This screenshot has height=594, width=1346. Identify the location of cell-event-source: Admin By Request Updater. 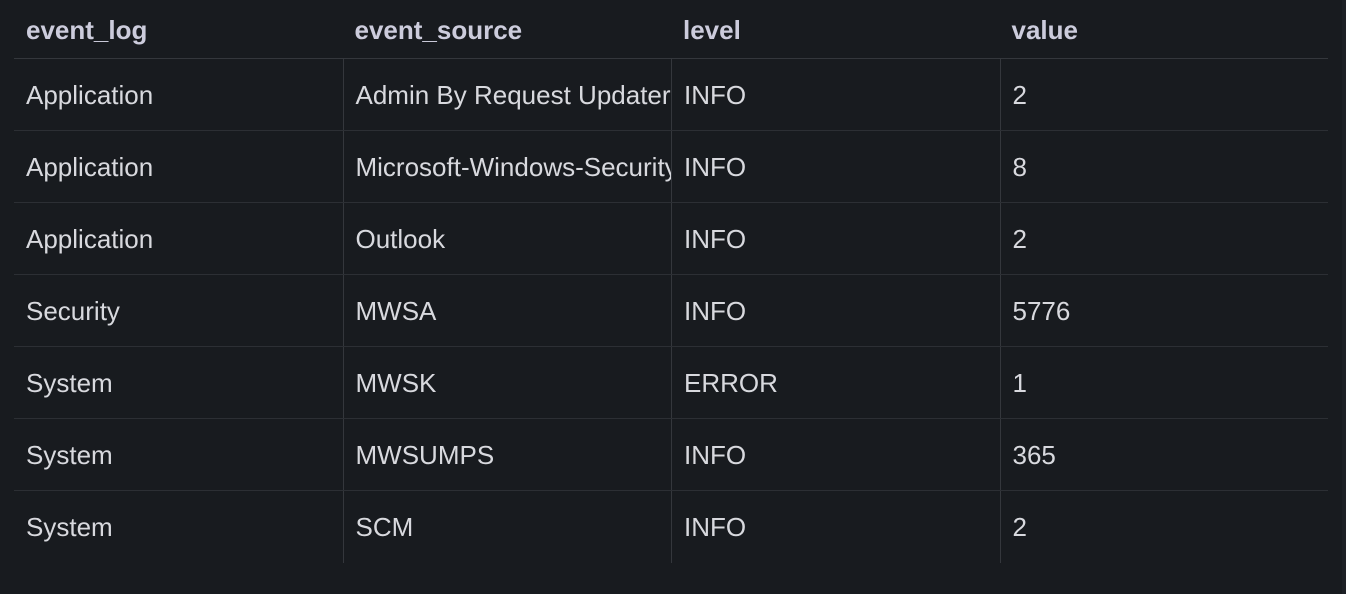
(507, 94).